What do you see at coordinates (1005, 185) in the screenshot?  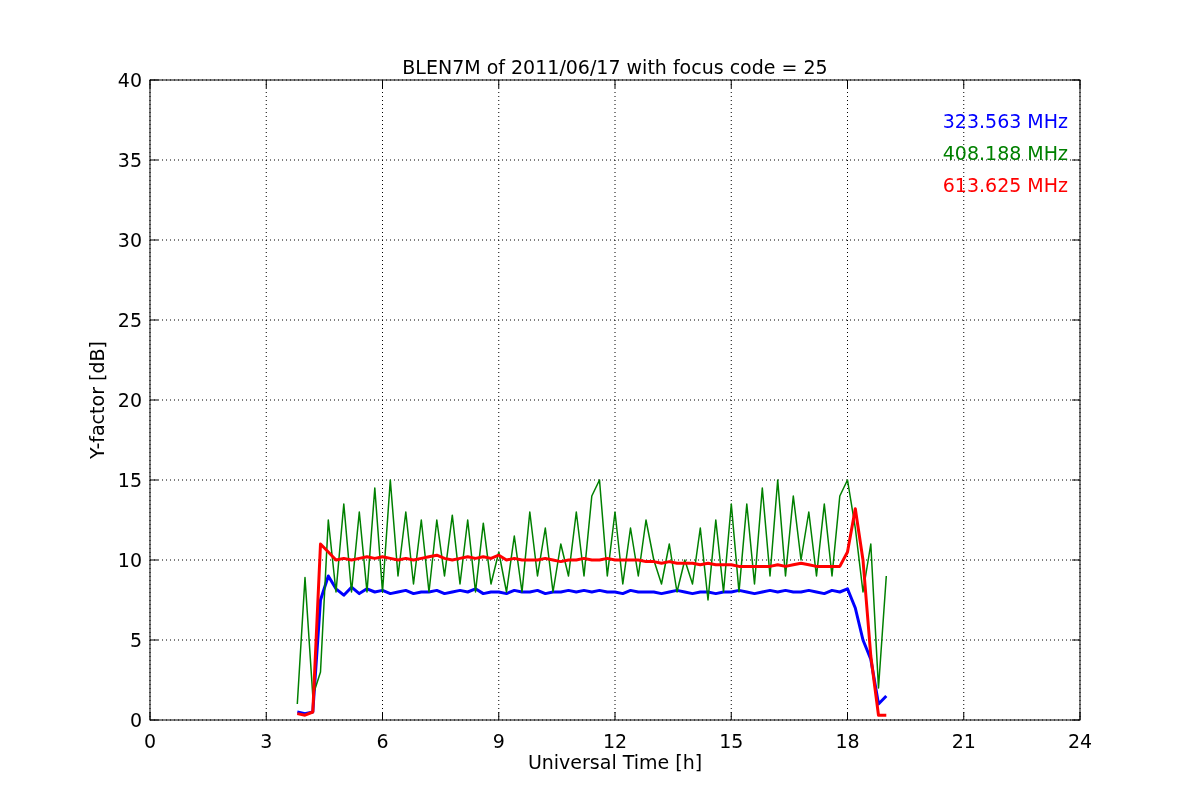 I see `legend-label: 613.625 MHz` at bounding box center [1005, 185].